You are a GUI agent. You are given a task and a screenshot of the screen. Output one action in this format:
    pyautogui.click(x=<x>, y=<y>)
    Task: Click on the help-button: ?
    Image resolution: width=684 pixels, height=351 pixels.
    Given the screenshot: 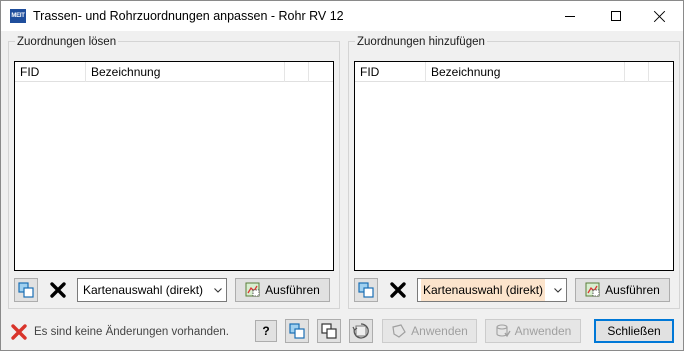 What is the action you would take?
    pyautogui.click(x=266, y=331)
    